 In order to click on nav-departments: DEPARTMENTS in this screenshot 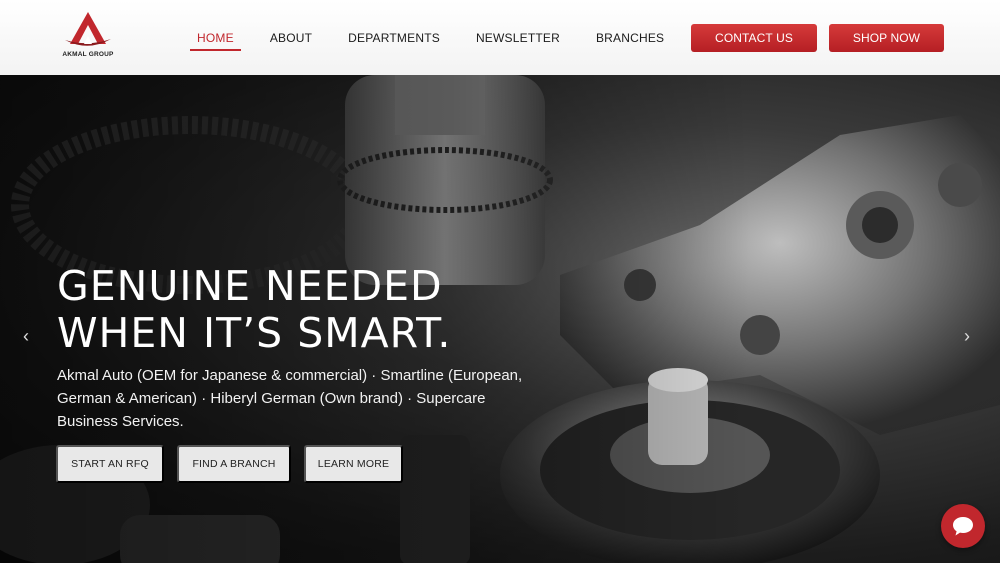, I will do `click(394, 38)`.